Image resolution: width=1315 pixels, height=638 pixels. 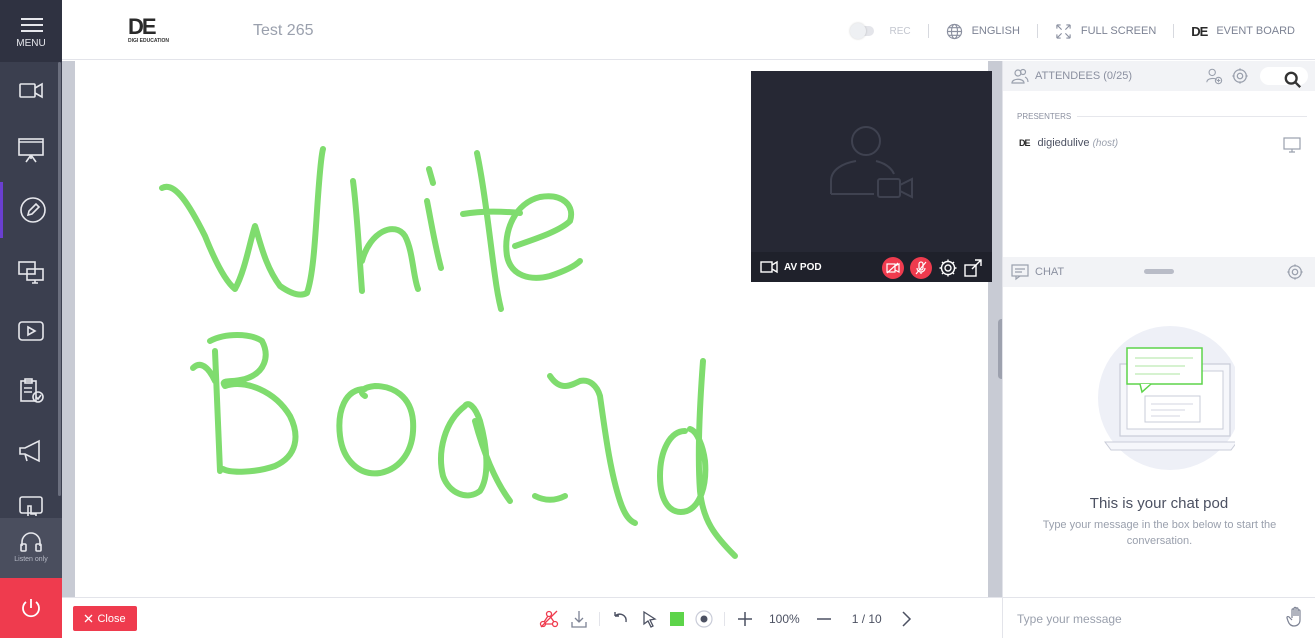 I want to click on listen-only-button: Listen only, so click(x=31, y=548).